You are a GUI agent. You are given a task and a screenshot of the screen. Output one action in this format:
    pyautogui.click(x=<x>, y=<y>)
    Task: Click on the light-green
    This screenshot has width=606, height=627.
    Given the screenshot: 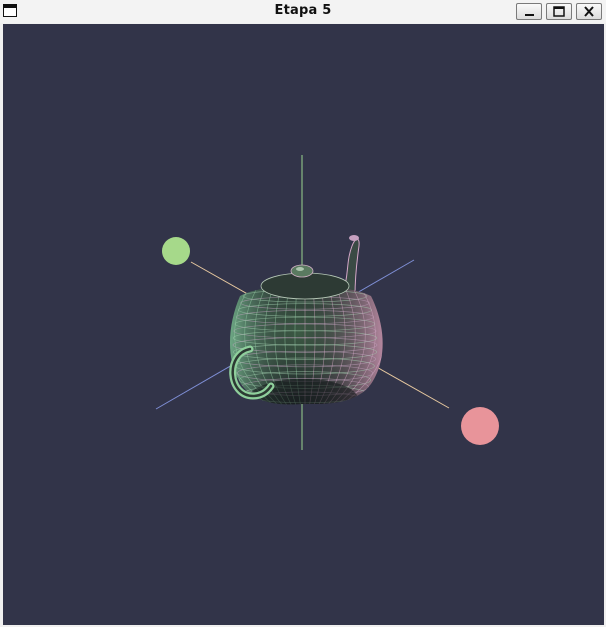 What is the action you would take?
    pyautogui.click(x=176, y=251)
    